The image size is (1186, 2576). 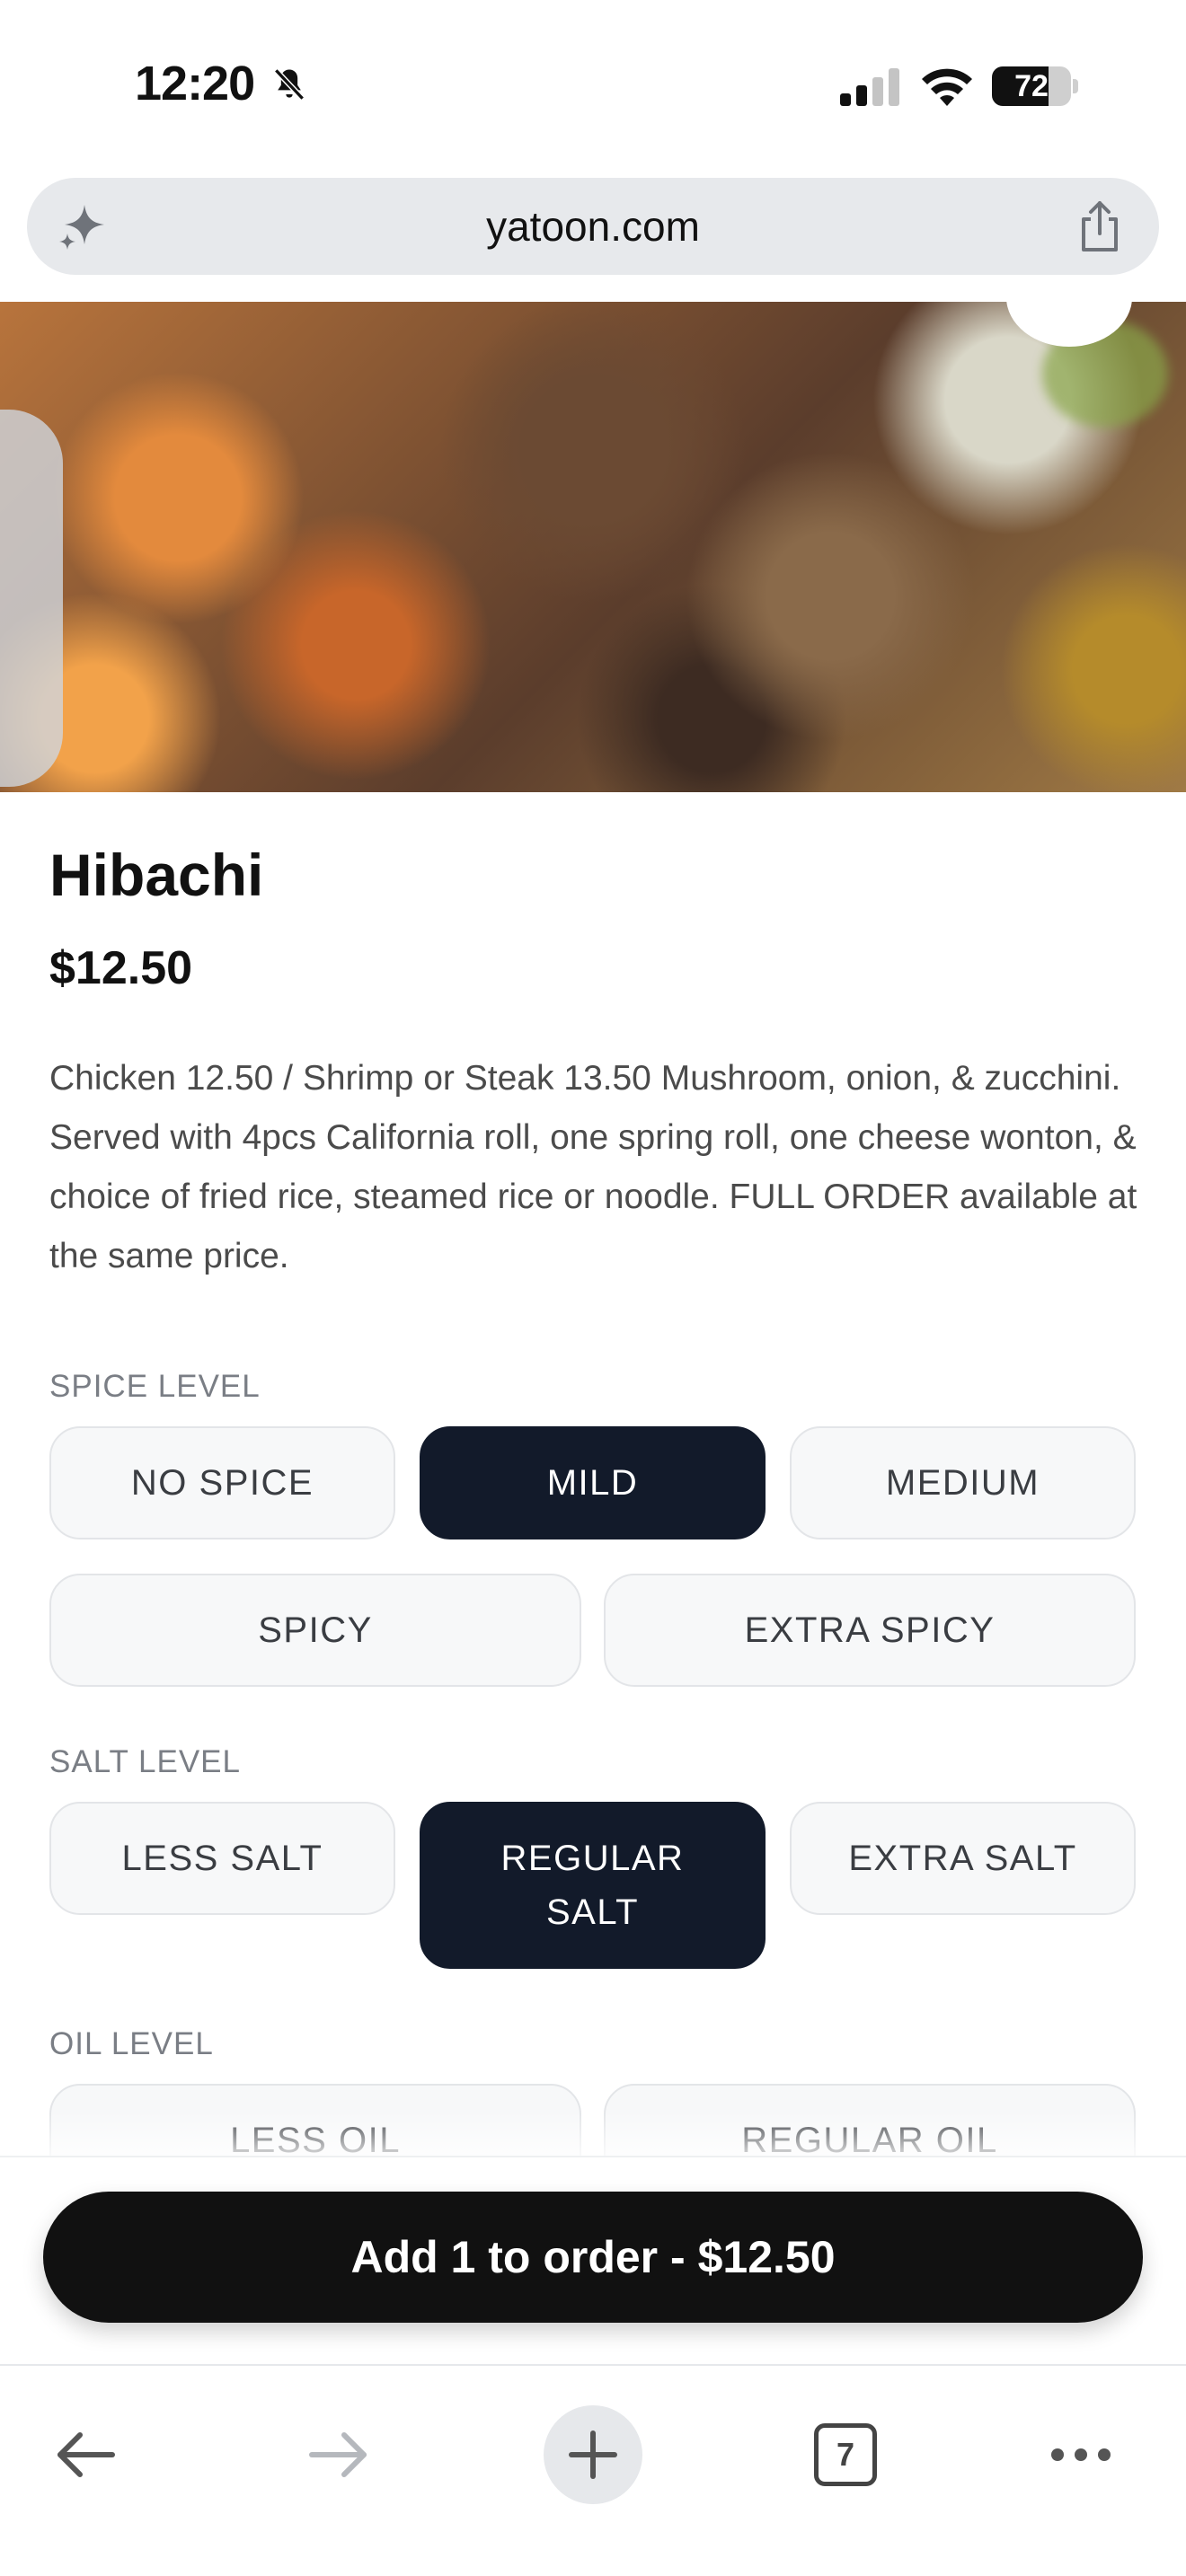 What do you see at coordinates (869, 87) in the screenshot?
I see `signal-icon` at bounding box center [869, 87].